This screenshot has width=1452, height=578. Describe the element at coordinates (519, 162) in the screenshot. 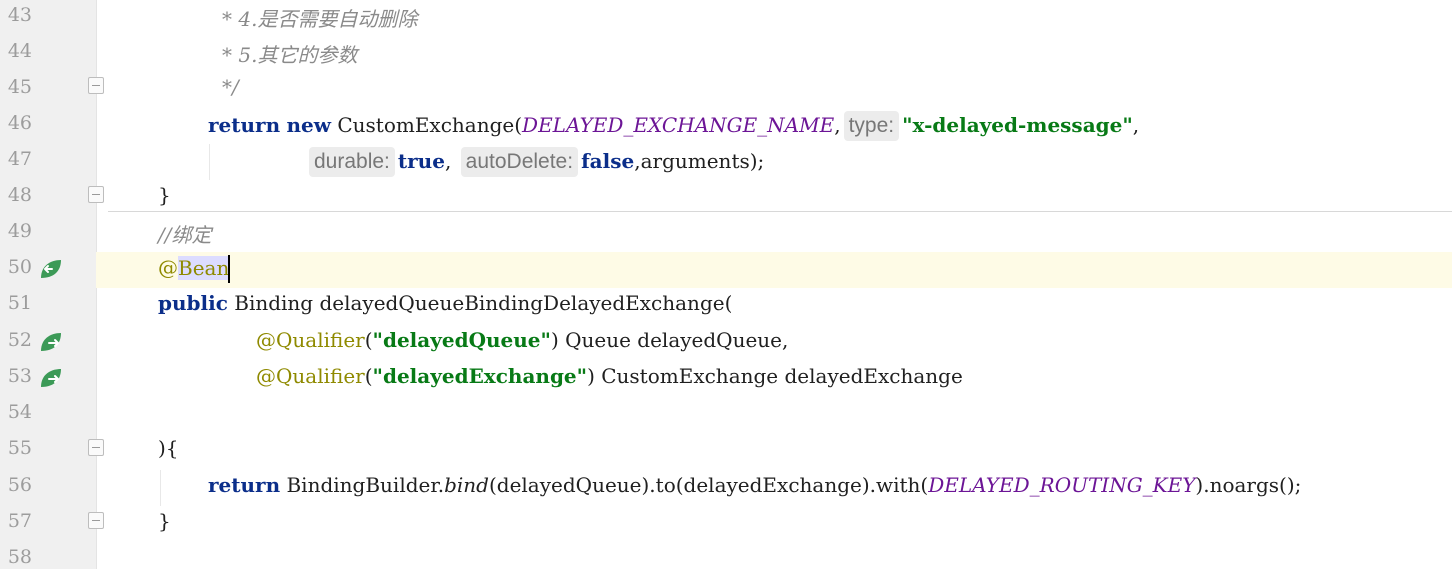

I see `parameter-hint: autoDelete:` at that location.